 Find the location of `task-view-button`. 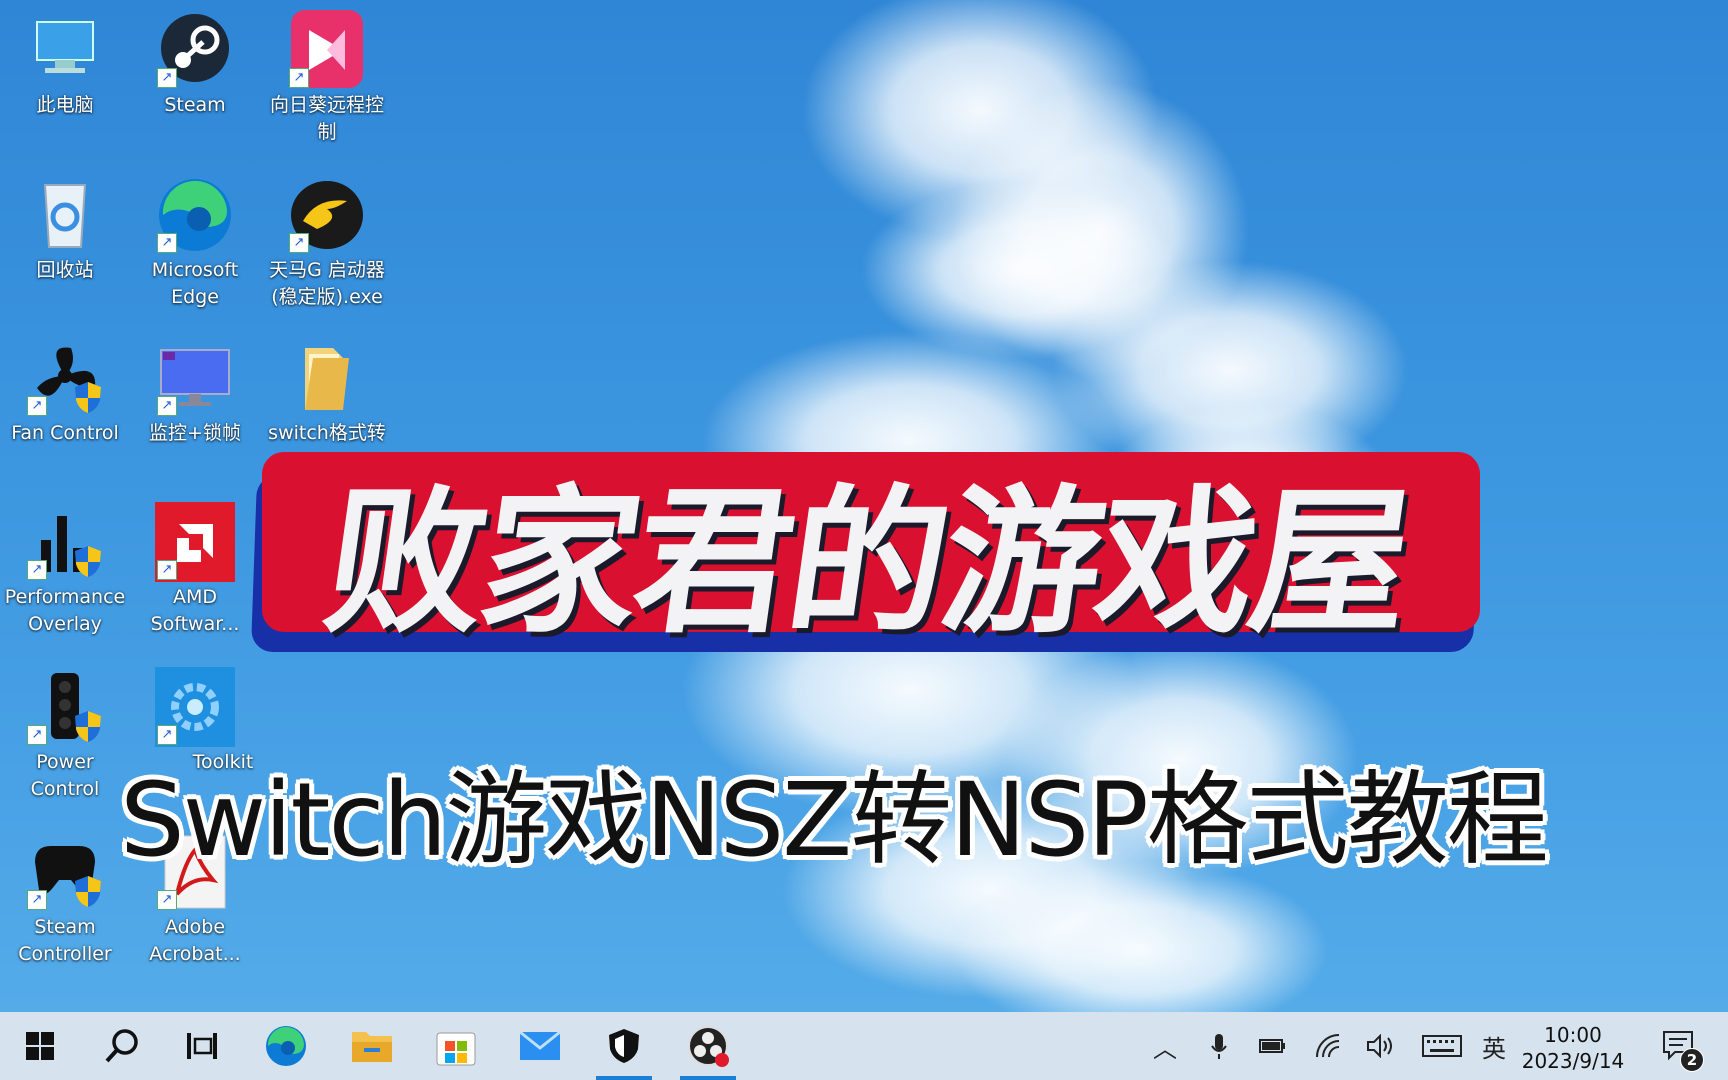

task-view-button is located at coordinates (202, 1046).